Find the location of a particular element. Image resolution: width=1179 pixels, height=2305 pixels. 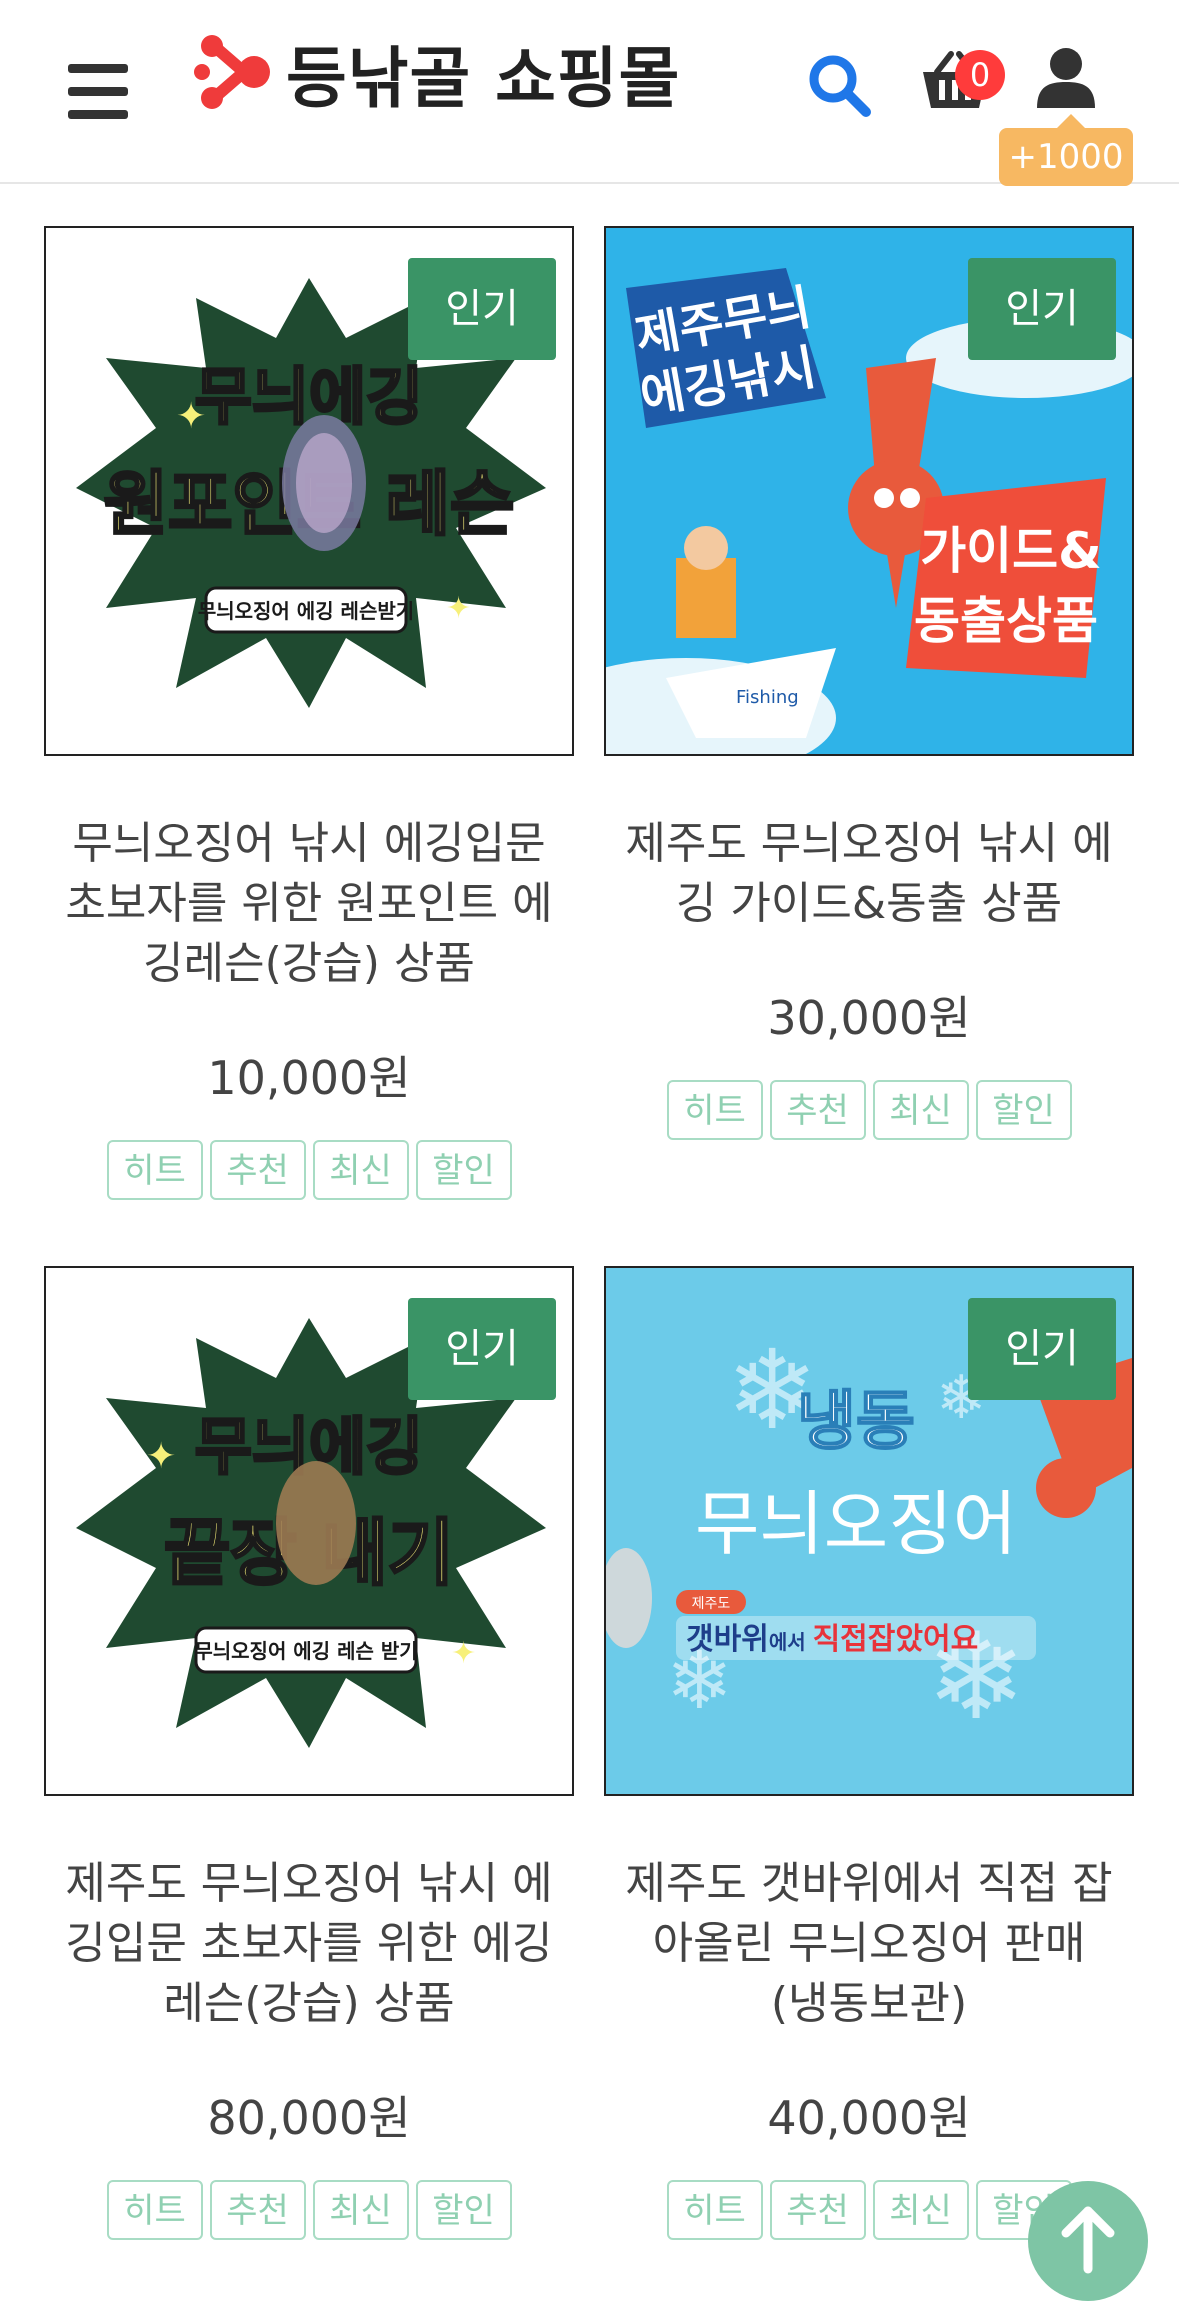

product-price: 40,000원 is located at coordinates (869, 2118).